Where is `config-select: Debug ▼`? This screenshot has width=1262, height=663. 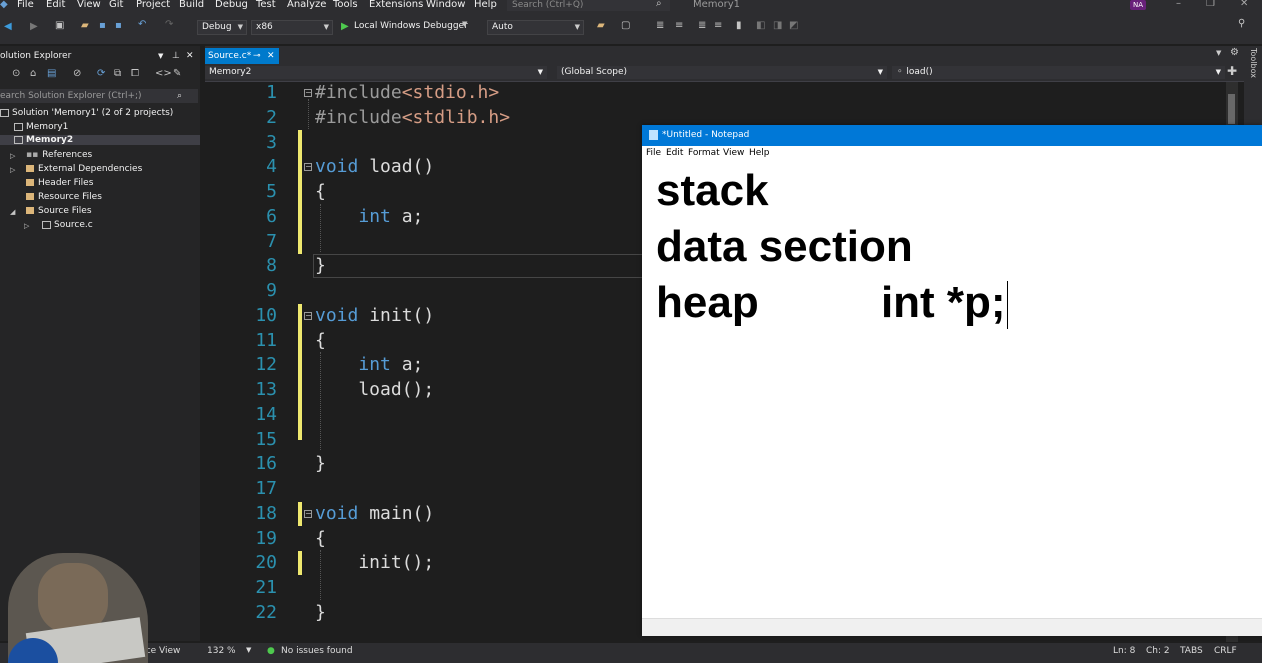 config-select: Debug ▼ is located at coordinates (222, 27).